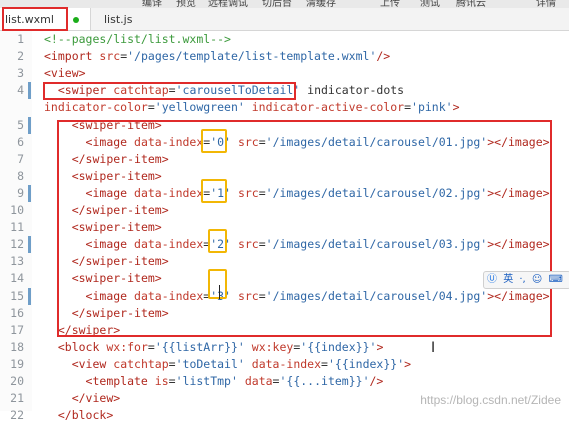 This screenshot has height=424, width=569. What do you see at coordinates (17, 210) in the screenshot?
I see `line-number: 10` at bounding box center [17, 210].